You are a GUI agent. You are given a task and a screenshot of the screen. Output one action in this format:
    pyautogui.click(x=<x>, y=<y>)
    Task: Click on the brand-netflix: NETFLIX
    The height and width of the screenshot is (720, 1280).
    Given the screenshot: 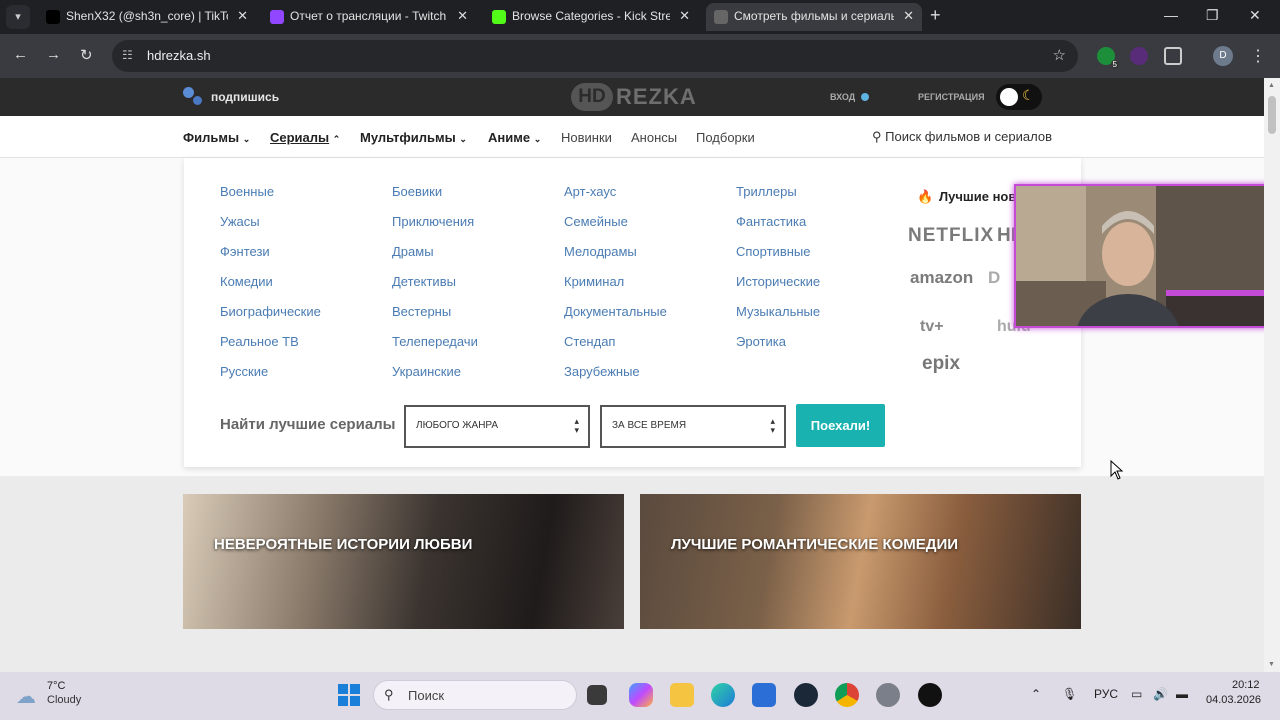 What is the action you would take?
    pyautogui.click(x=951, y=236)
    